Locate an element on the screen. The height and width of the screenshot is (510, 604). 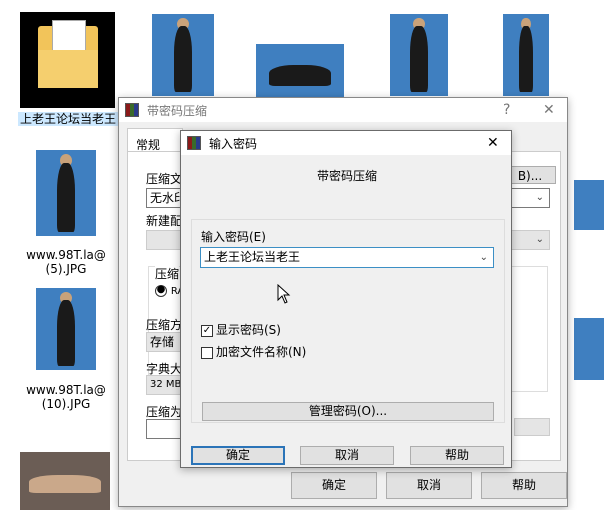
mouse-cursor-icon is located at coordinates (284, 294).